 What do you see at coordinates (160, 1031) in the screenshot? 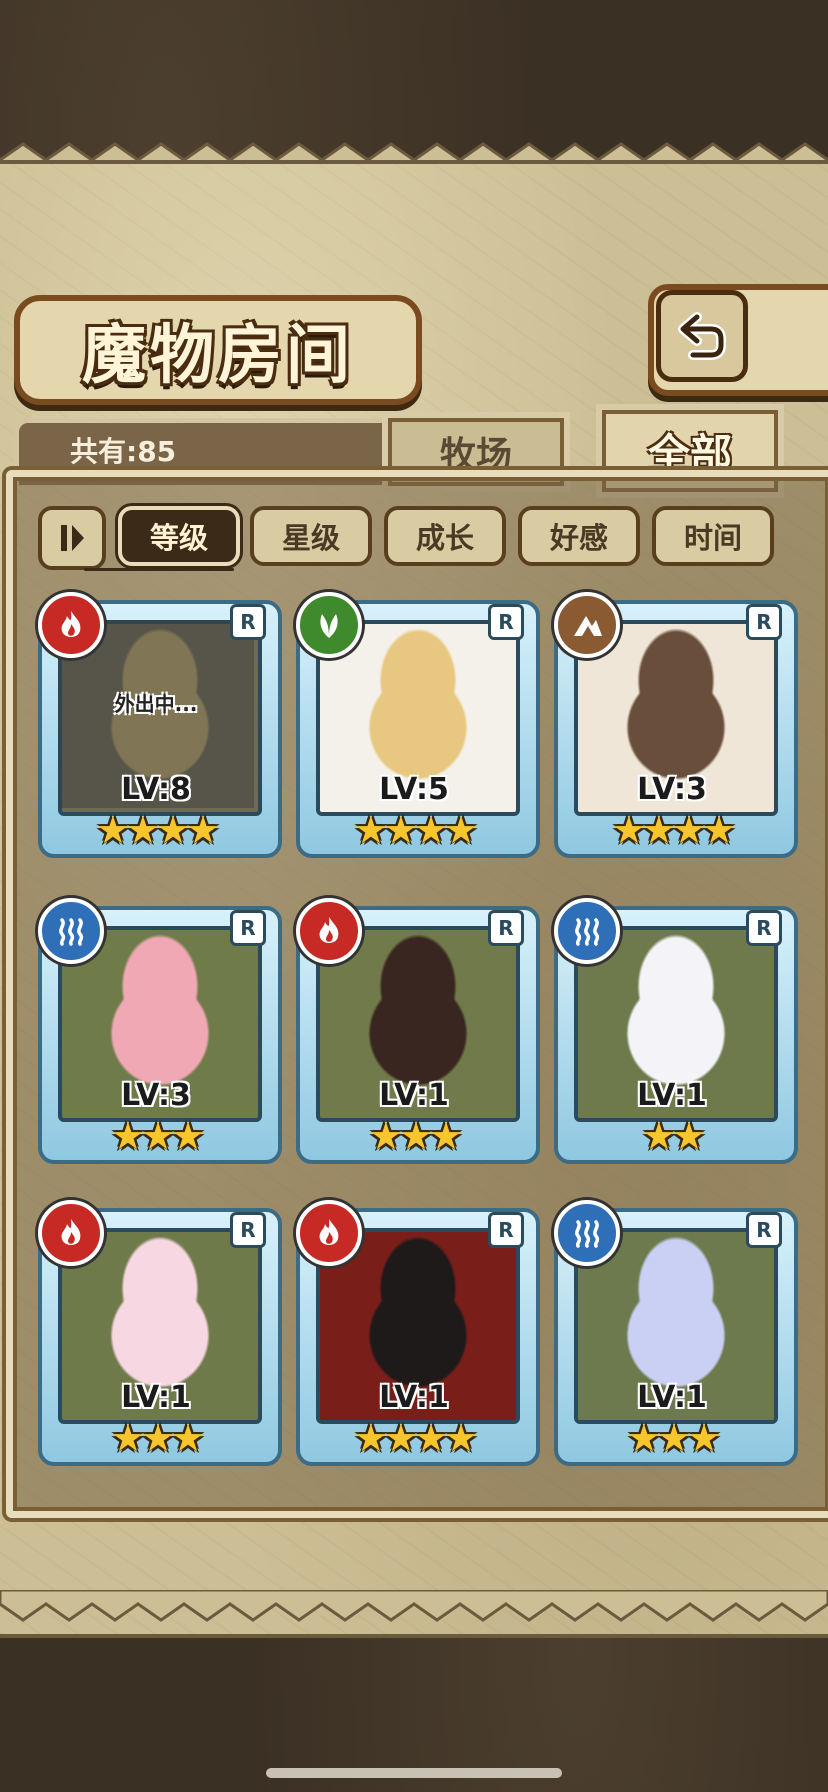
I see `monster-card: R LV:3 ★★★` at bounding box center [160, 1031].